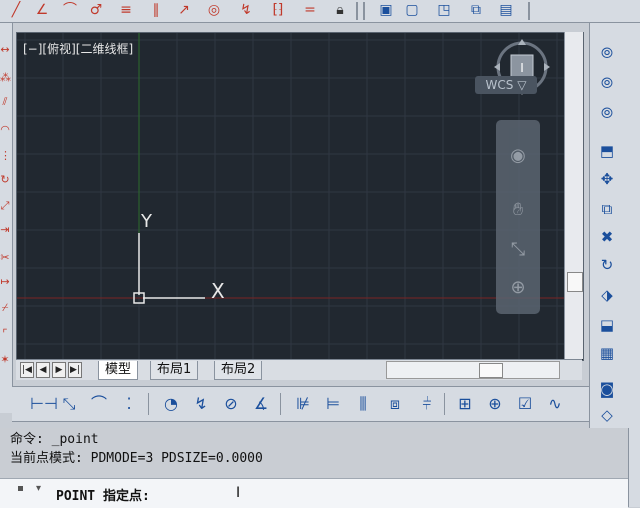 This screenshot has width=640, height=508. I want to click on polygon-tool-icon: ⌒, so click(70, 10).